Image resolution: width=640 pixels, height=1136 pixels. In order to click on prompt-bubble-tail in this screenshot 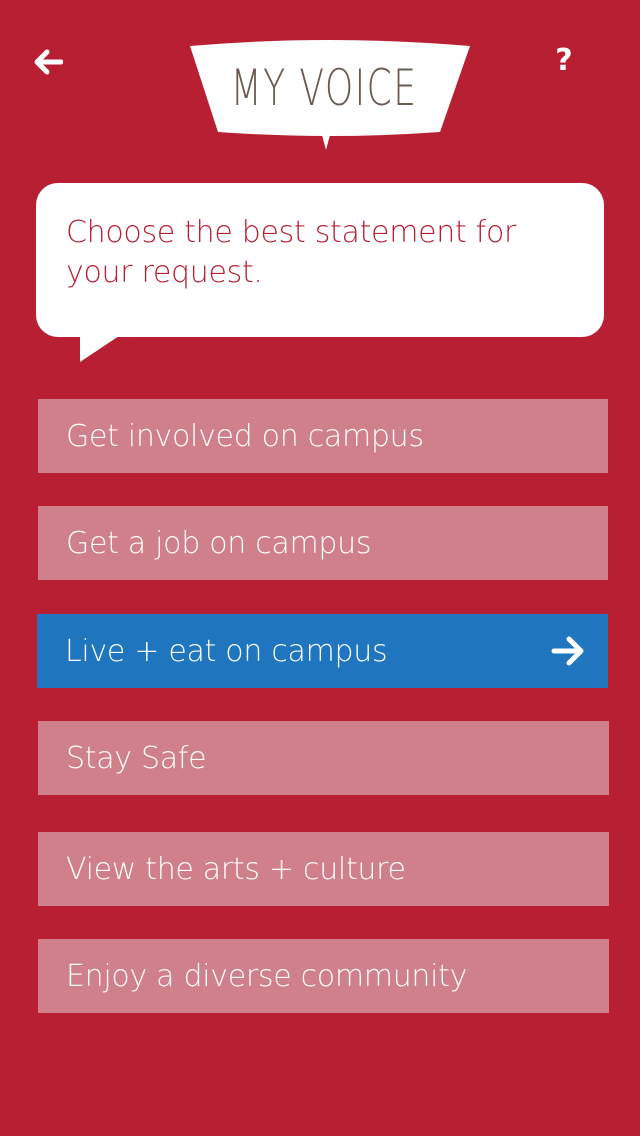, I will do `click(101, 348)`.